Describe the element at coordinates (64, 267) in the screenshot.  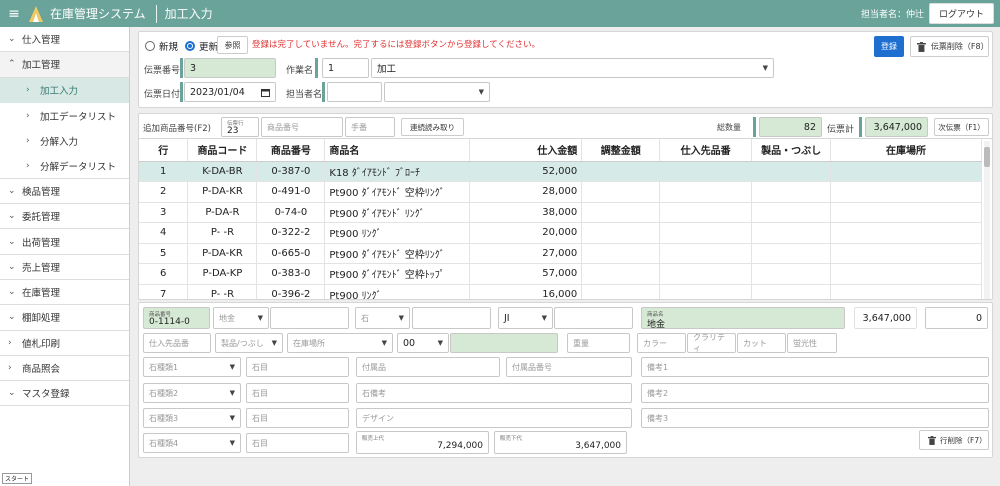
I see `sidebar-item-sales: ⌄ 売上管理` at that location.